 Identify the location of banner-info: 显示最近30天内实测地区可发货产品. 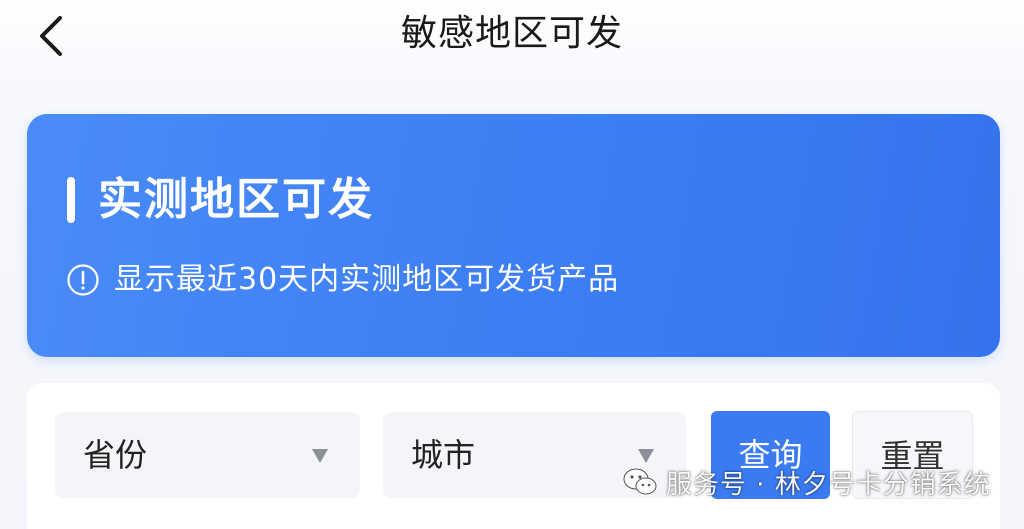
(342, 280).